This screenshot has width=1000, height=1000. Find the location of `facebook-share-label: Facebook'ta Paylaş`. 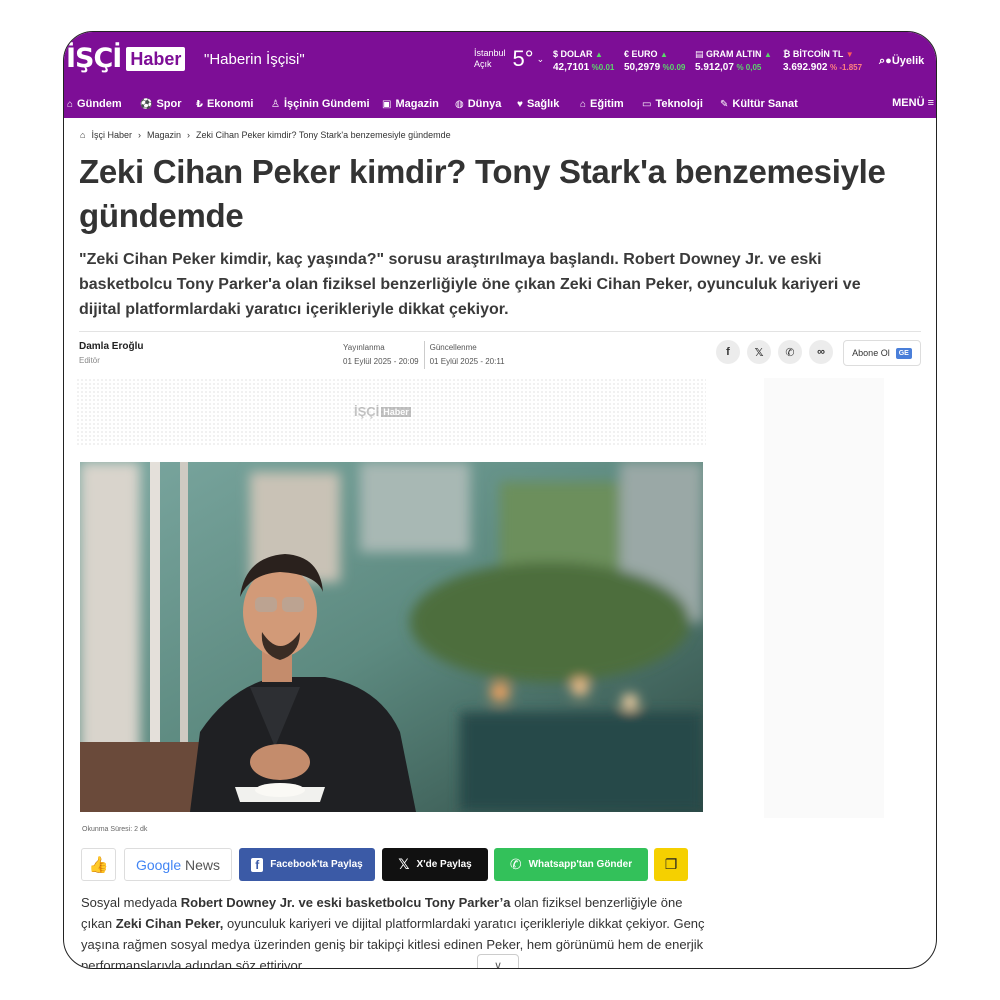

facebook-share-label: Facebook'ta Paylaş is located at coordinates (316, 864).